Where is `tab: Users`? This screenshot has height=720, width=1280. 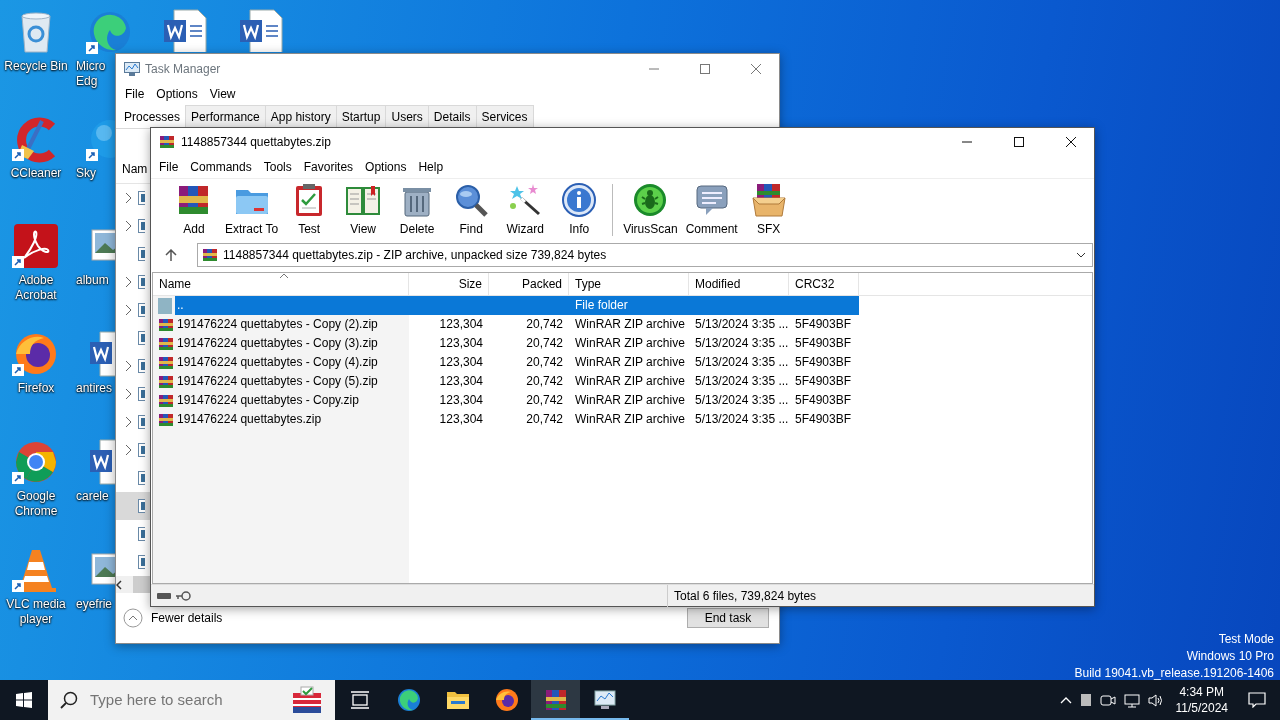
tab: Users is located at coordinates (407, 116).